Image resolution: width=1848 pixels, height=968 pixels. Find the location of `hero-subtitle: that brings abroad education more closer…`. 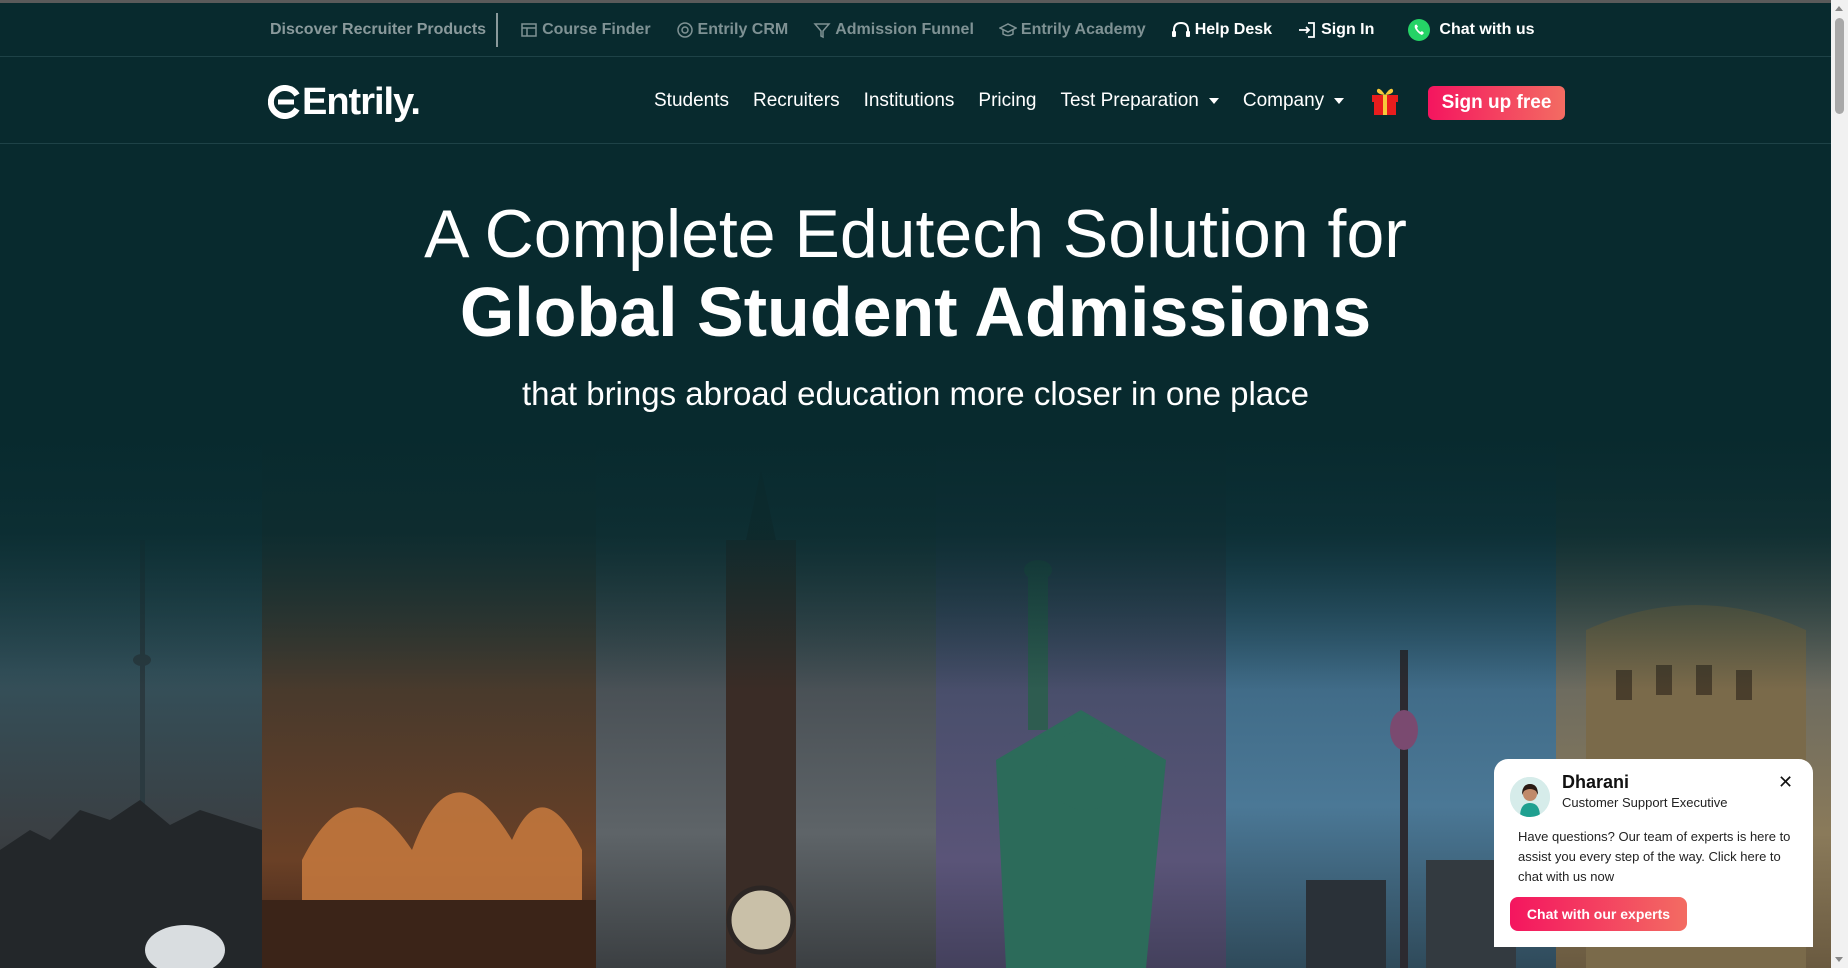

hero-subtitle: that brings abroad education more closer… is located at coordinates (915, 393).